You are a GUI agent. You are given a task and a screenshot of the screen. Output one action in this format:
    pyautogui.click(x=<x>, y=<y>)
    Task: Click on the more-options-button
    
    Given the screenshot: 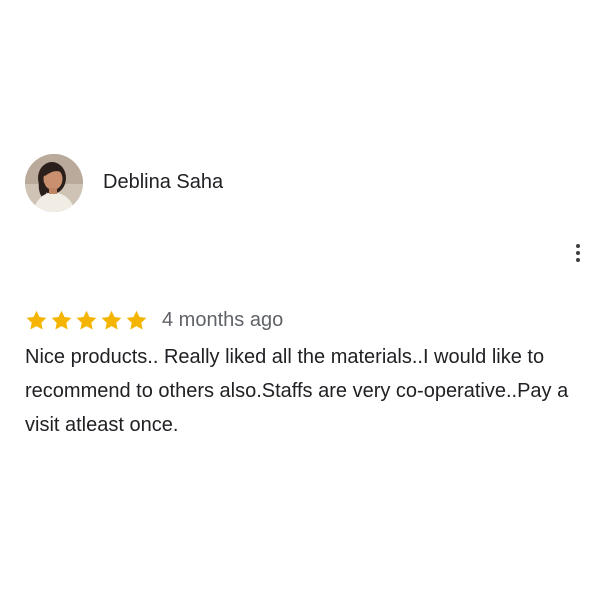 What is the action you would take?
    pyautogui.click(x=578, y=253)
    